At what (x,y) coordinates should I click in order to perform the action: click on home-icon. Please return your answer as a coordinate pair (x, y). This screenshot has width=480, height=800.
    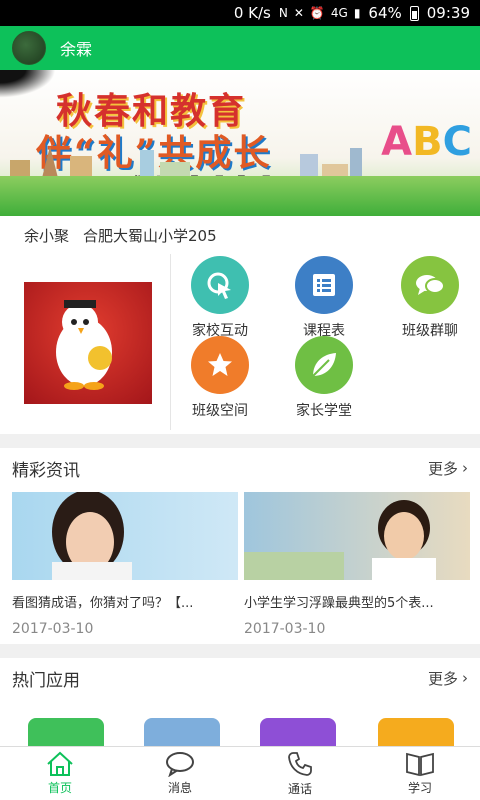
    Looking at the image, I should click on (60, 763).